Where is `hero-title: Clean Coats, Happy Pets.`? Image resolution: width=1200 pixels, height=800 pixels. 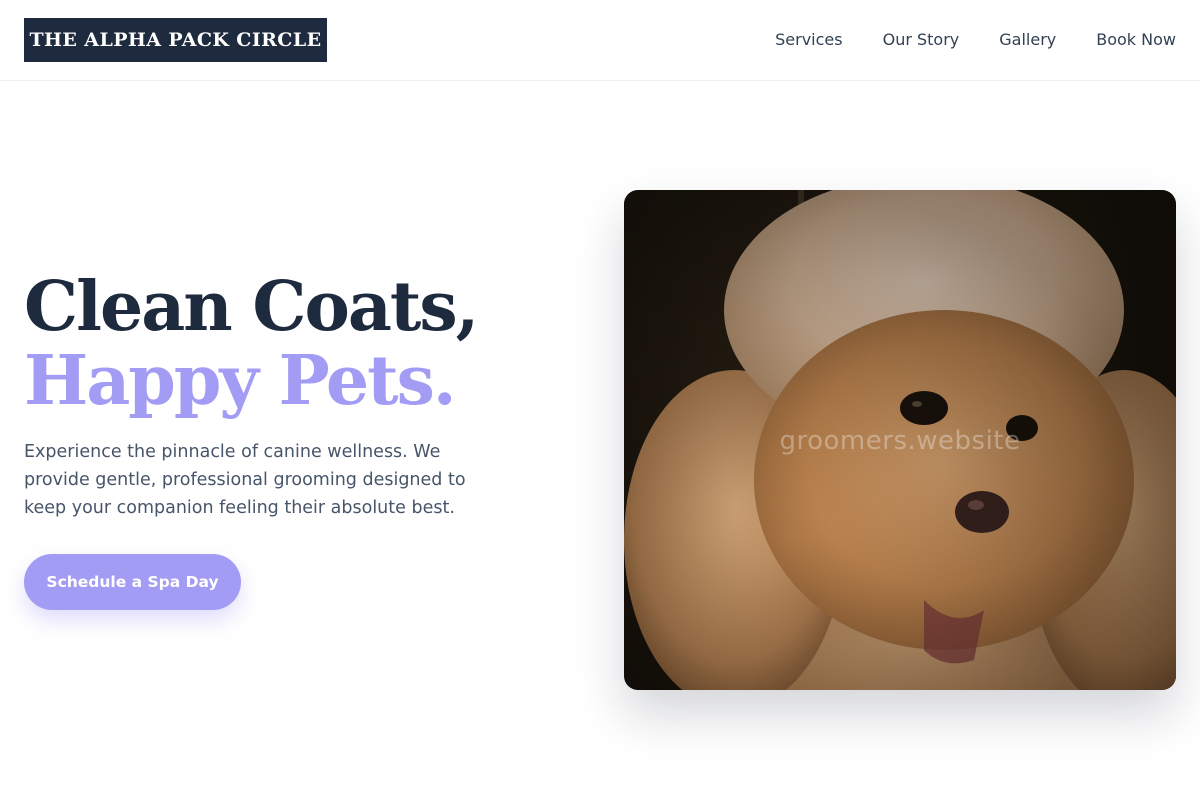 hero-title: Clean Coats, Happy Pets. is located at coordinates (251, 344).